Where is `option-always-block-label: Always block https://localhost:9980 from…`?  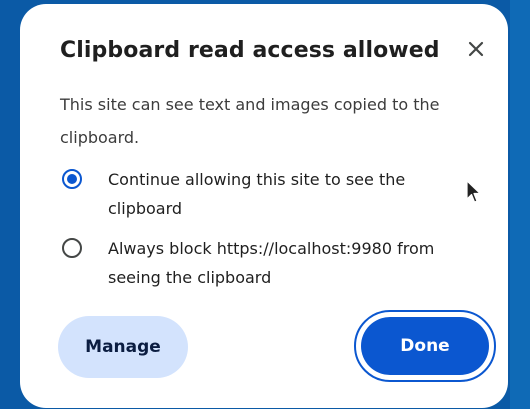
option-always-block-label: Always block https://localhost:9980 from… is located at coordinates (271, 263).